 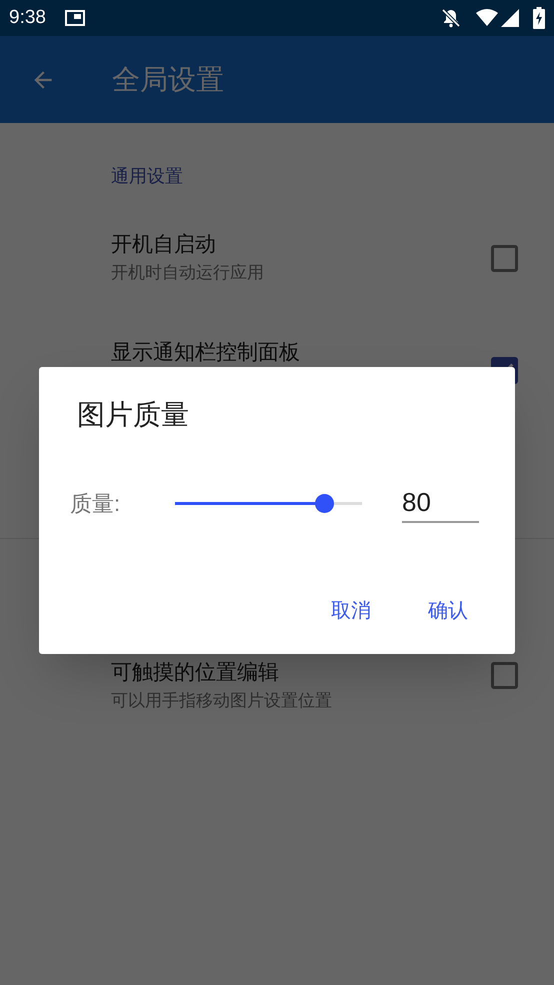 What do you see at coordinates (27, 18) in the screenshot?
I see `status-time: 9:38` at bounding box center [27, 18].